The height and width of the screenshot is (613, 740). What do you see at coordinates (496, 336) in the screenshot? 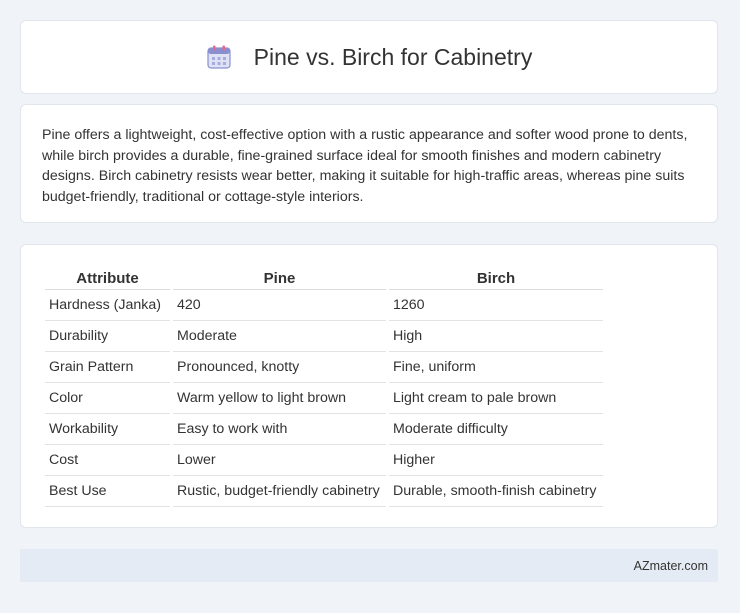
I see `table-cell: High` at bounding box center [496, 336].